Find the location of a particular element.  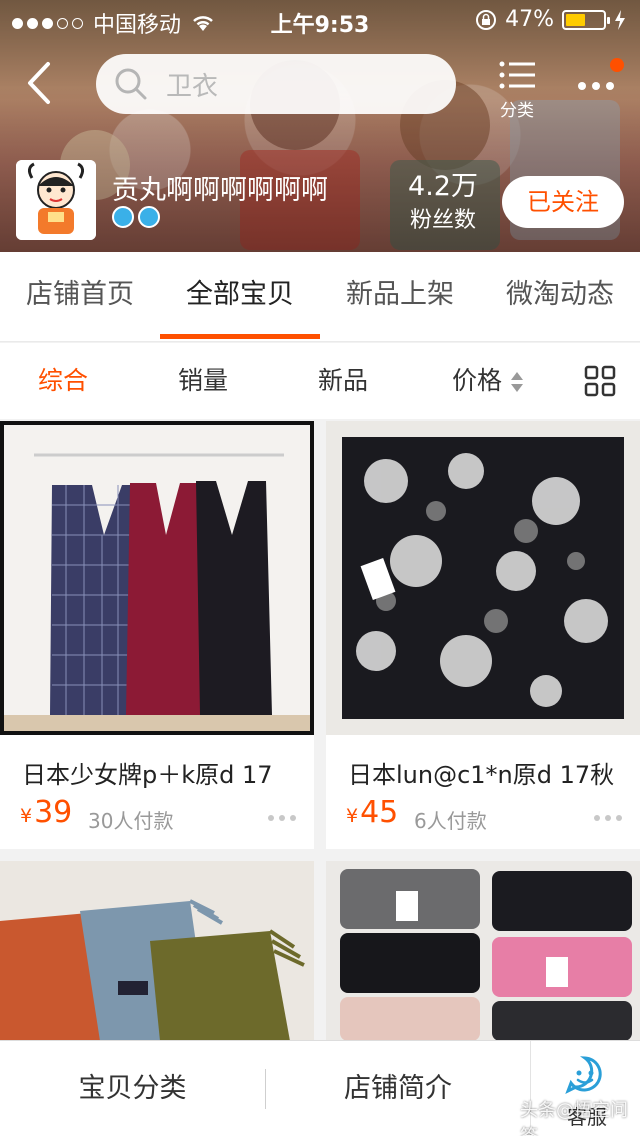

sort-price-label: 价格 is located at coordinates (477, 380).